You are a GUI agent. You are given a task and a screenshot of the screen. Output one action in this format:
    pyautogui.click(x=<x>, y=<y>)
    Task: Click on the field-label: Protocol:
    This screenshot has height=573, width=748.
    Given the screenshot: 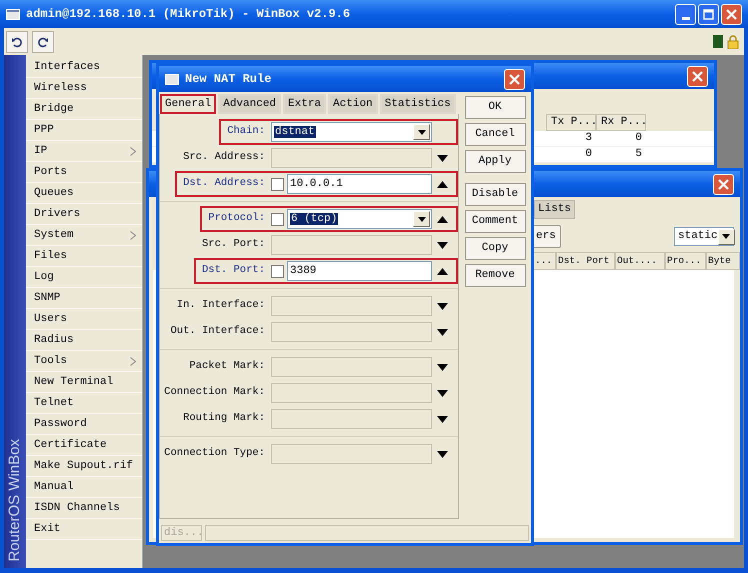 What is the action you would take?
    pyautogui.click(x=236, y=218)
    